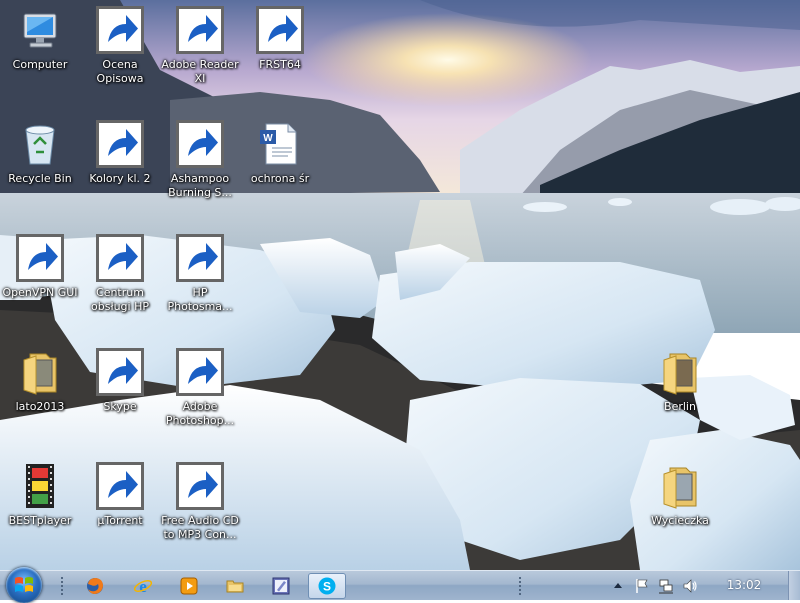 The image size is (800, 603). Describe the element at coordinates (200, 71) in the screenshot. I see `icon-label: Adobe Reader XI` at that location.